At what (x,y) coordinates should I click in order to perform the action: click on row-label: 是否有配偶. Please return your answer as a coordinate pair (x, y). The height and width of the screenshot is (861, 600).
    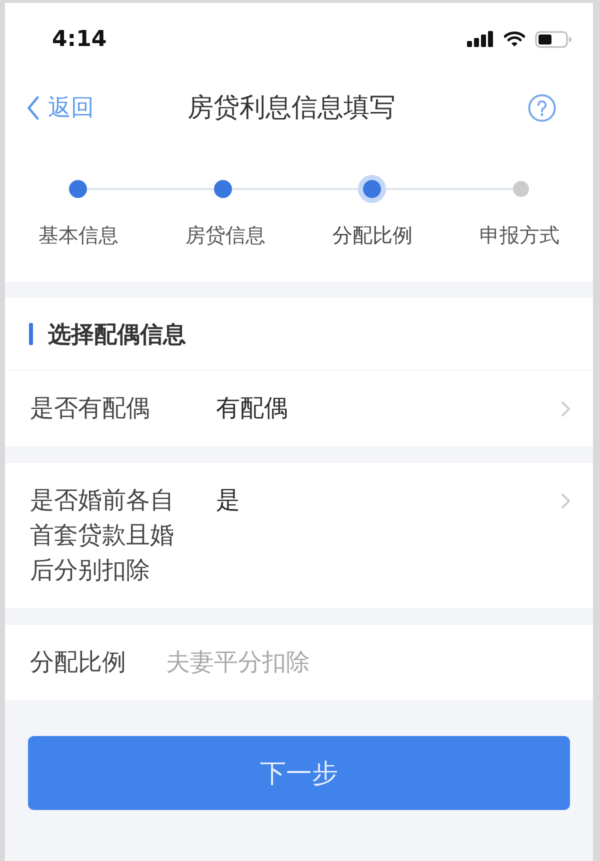
    Looking at the image, I should click on (90, 408).